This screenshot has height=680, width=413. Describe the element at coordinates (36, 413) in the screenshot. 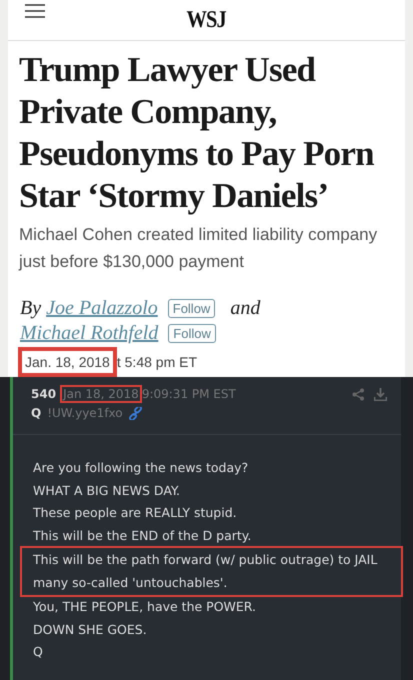

I see `post-author: Q` at that location.